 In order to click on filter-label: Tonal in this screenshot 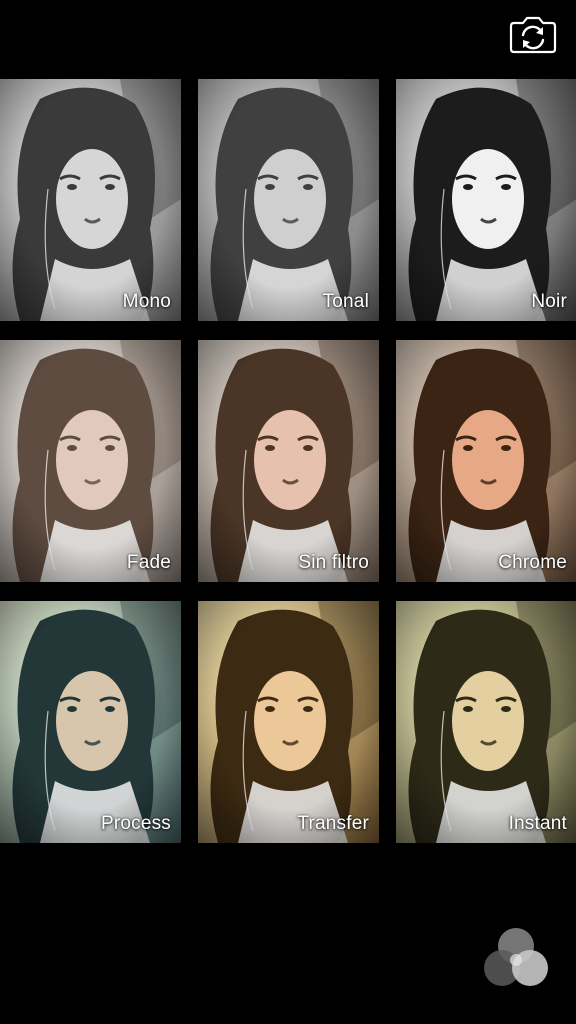, I will do `click(345, 301)`.